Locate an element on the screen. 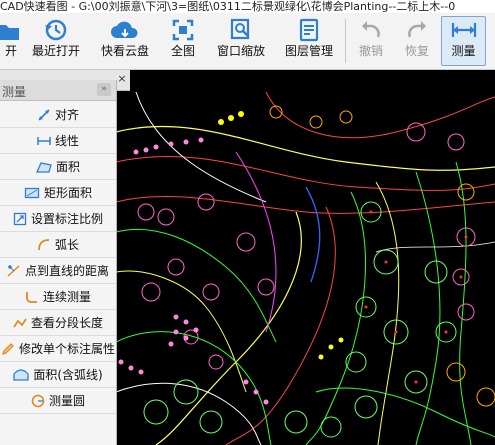 The width and height of the screenshot is (495, 445). cloud-icon is located at coordinates (124, 29).